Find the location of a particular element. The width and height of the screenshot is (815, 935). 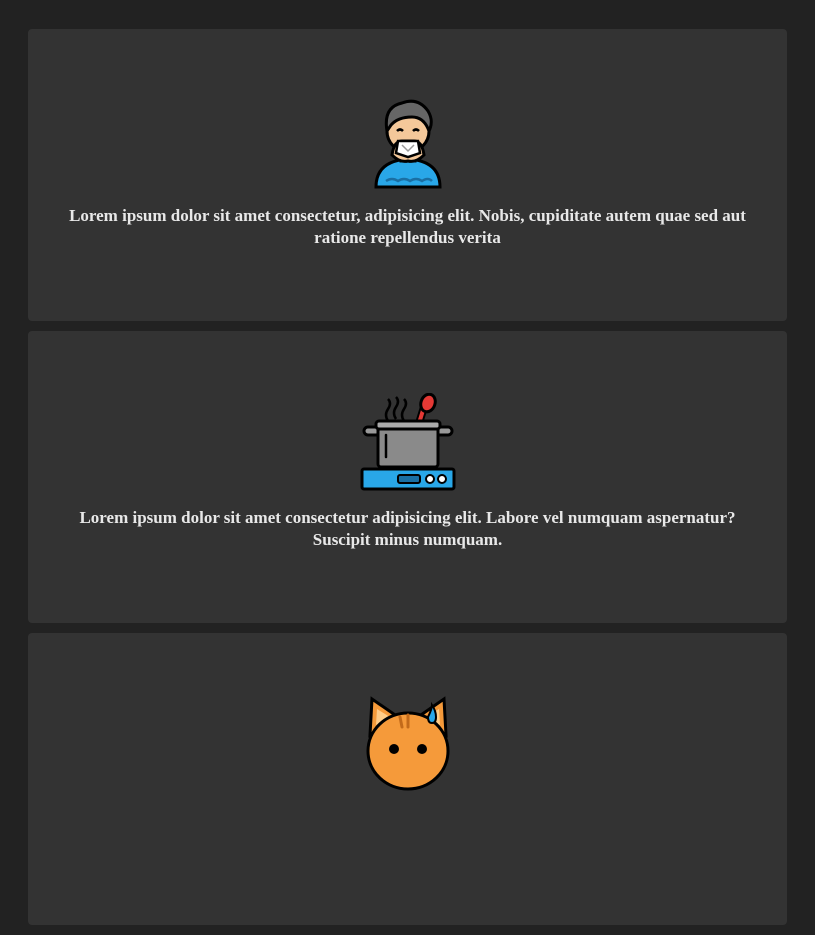

person-sneezing-icon is located at coordinates (408, 141).